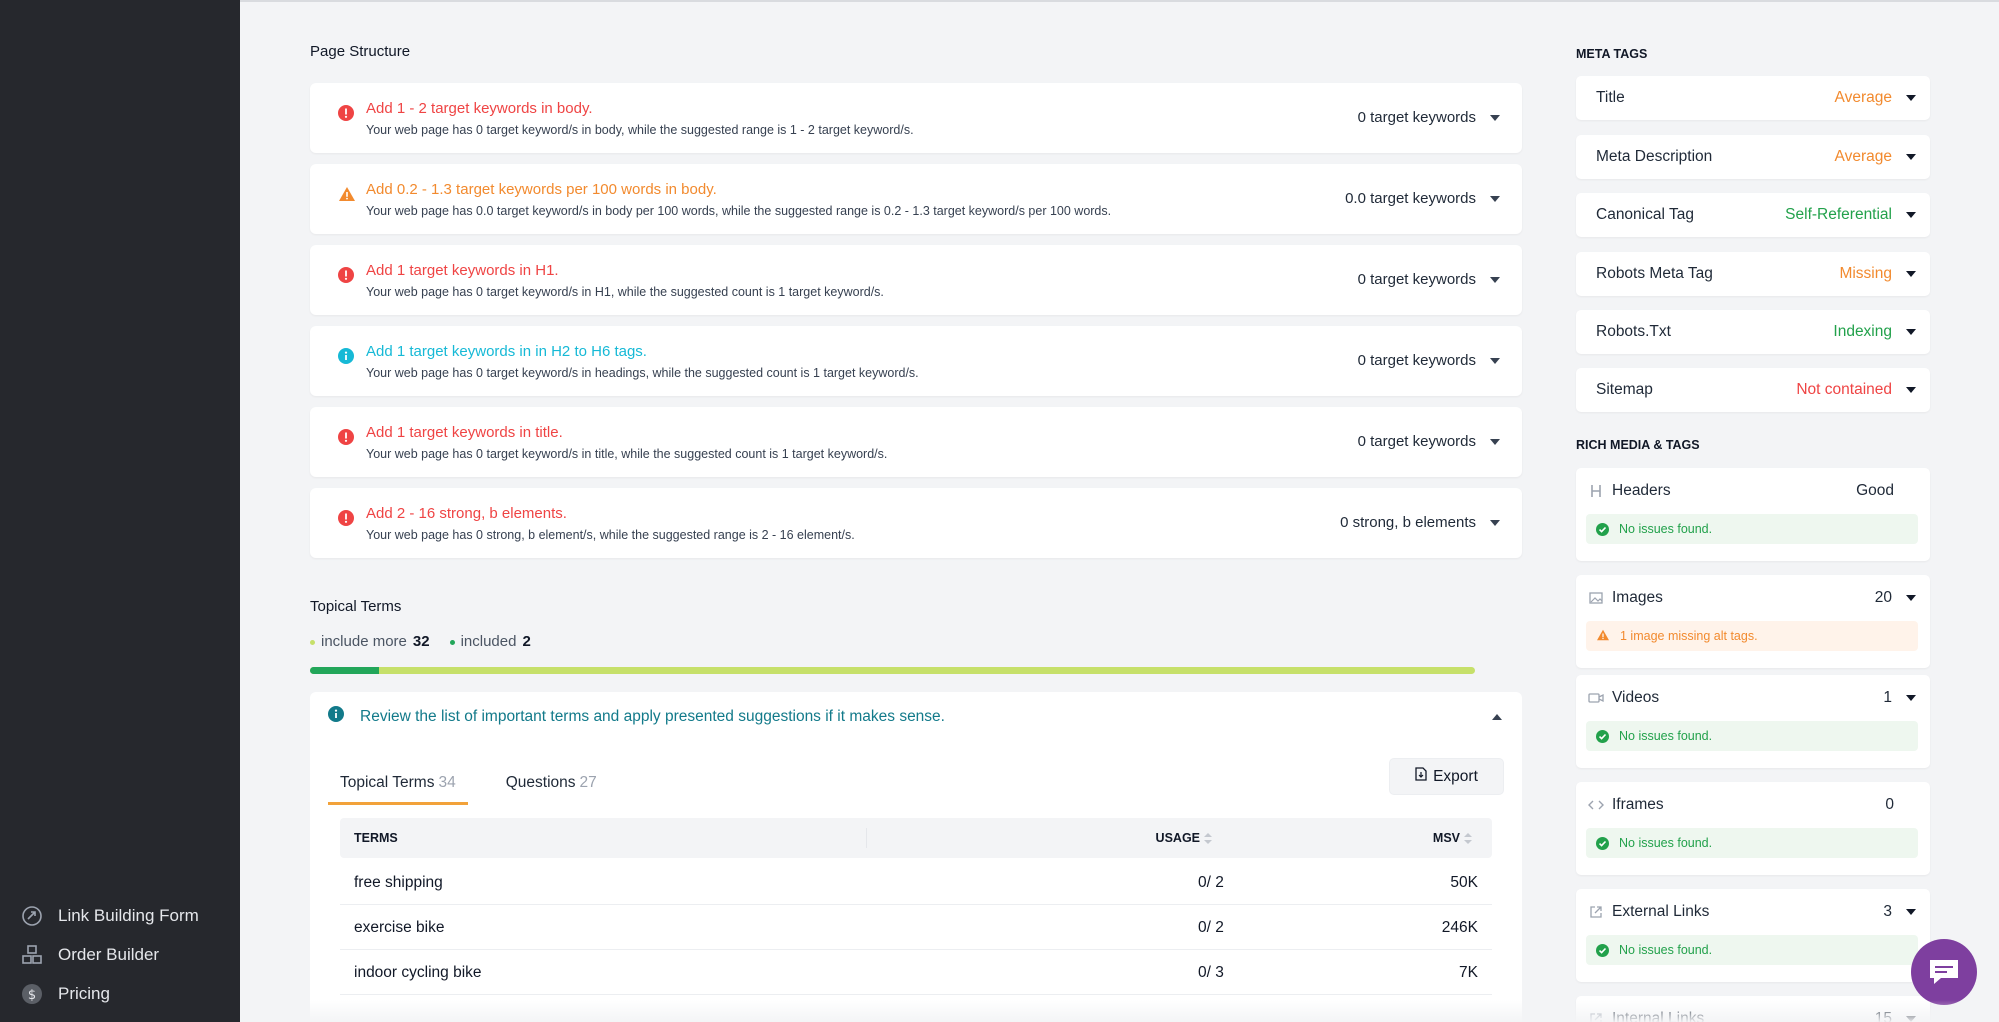 The width and height of the screenshot is (1999, 1022). Describe the element at coordinates (916, 972) in the screenshot. I see `table-row: indoor cycling bike 0/ 3 7K` at that location.